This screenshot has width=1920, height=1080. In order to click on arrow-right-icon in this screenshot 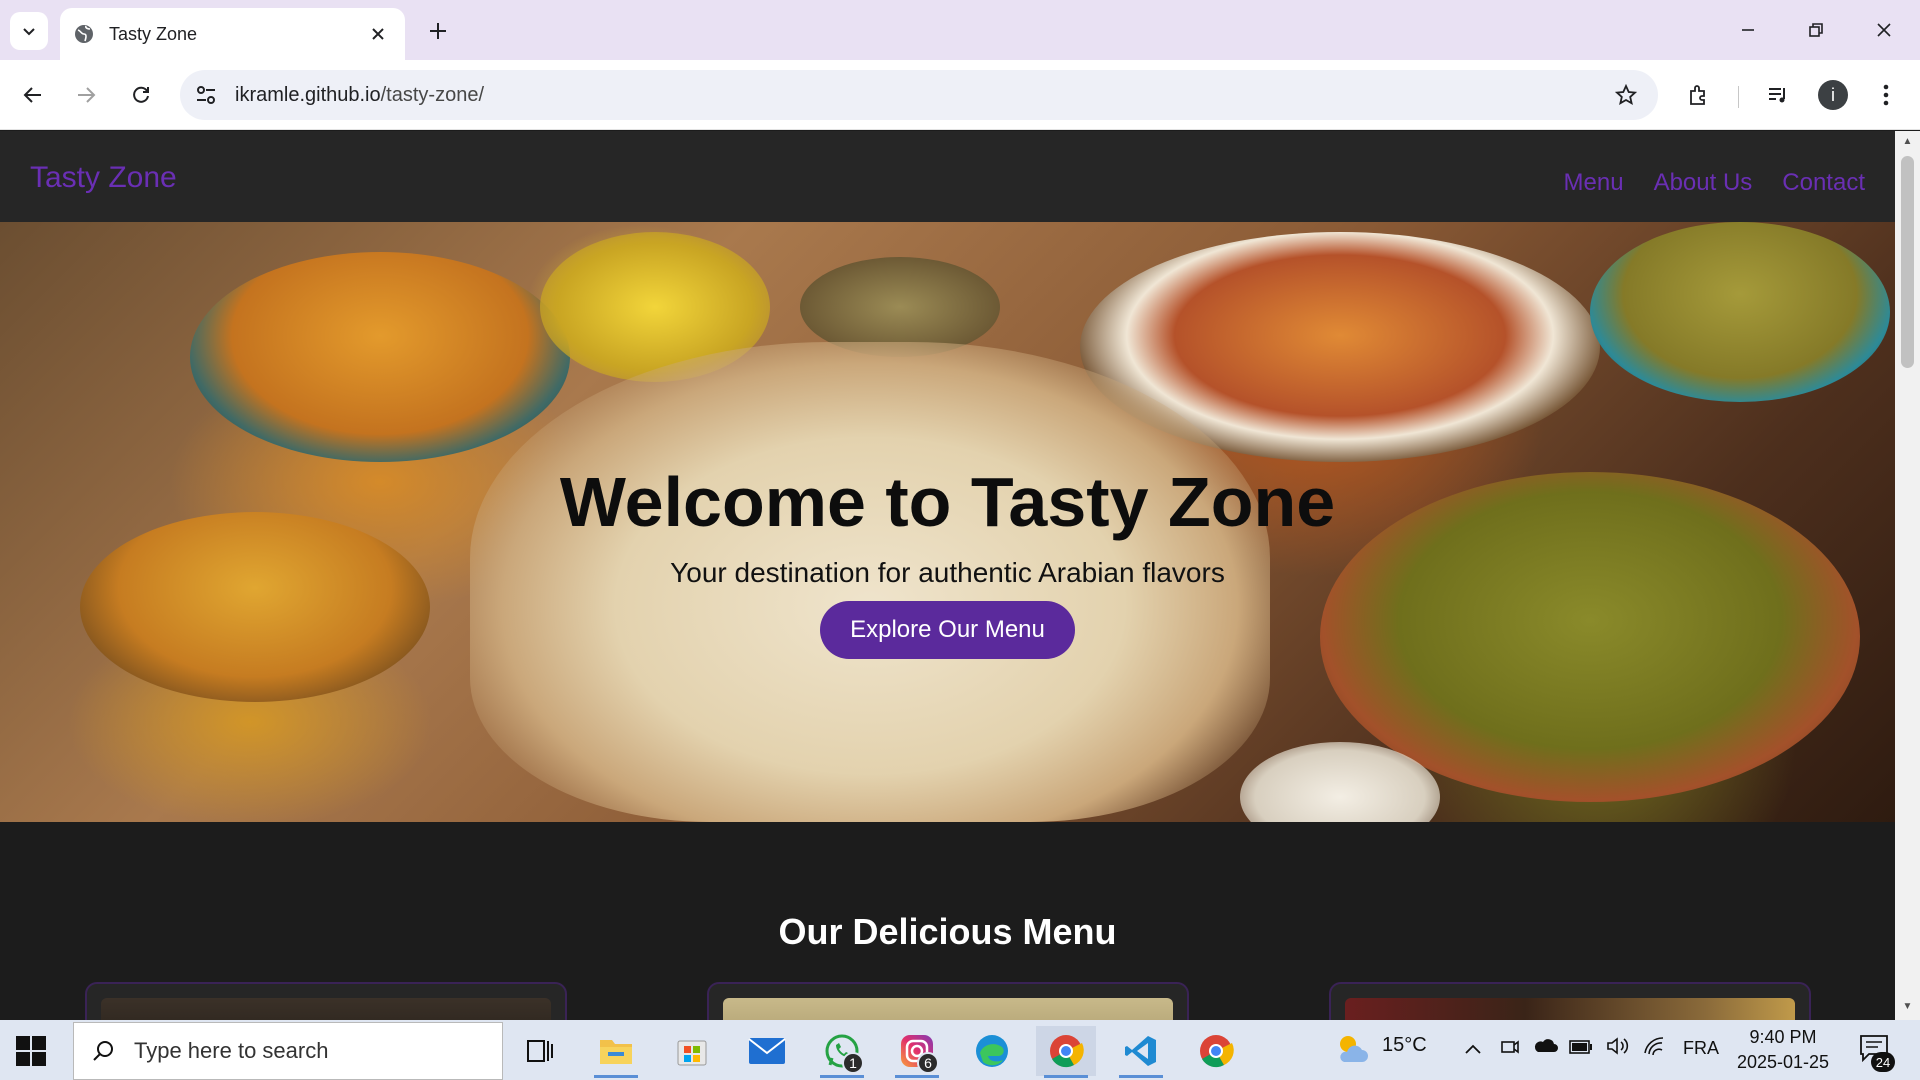, I will do `click(87, 95)`.